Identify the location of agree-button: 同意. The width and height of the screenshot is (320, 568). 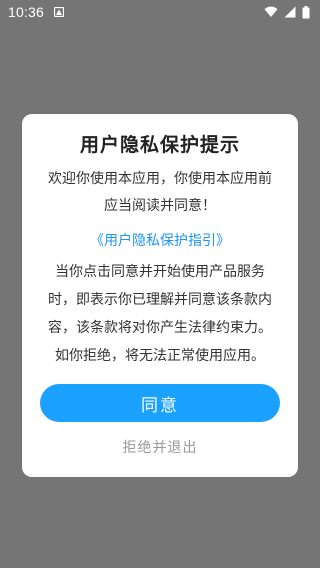
(160, 403).